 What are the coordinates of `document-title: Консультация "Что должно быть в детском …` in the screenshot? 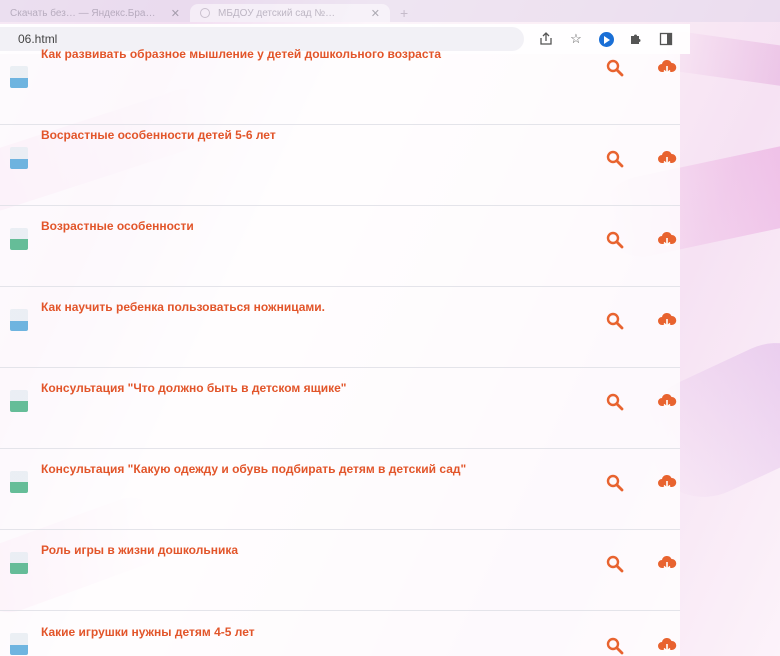 It's located at (193, 388).